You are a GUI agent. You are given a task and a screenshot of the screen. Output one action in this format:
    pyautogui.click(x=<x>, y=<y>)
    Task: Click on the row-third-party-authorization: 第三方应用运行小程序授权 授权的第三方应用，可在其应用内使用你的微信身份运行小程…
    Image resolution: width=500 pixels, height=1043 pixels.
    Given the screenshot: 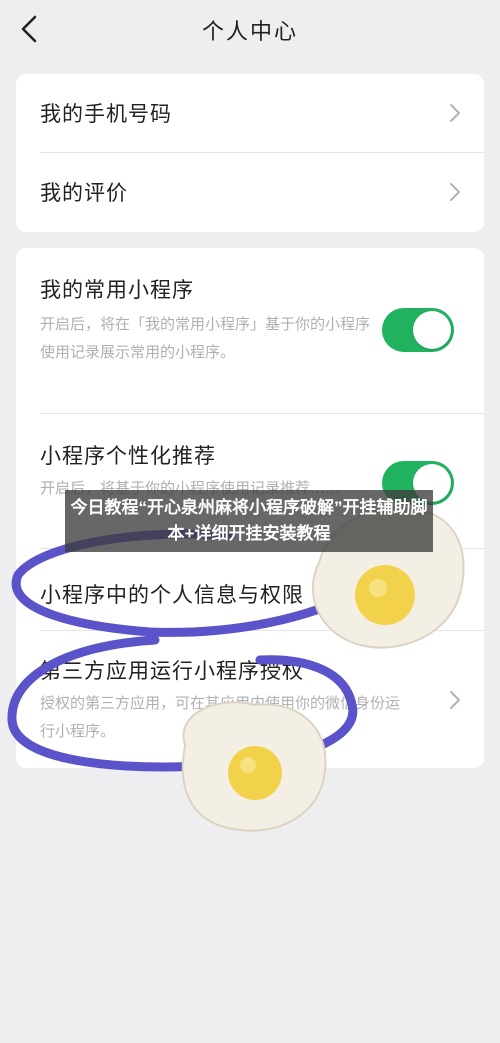 What is the action you would take?
    pyautogui.click(x=250, y=699)
    